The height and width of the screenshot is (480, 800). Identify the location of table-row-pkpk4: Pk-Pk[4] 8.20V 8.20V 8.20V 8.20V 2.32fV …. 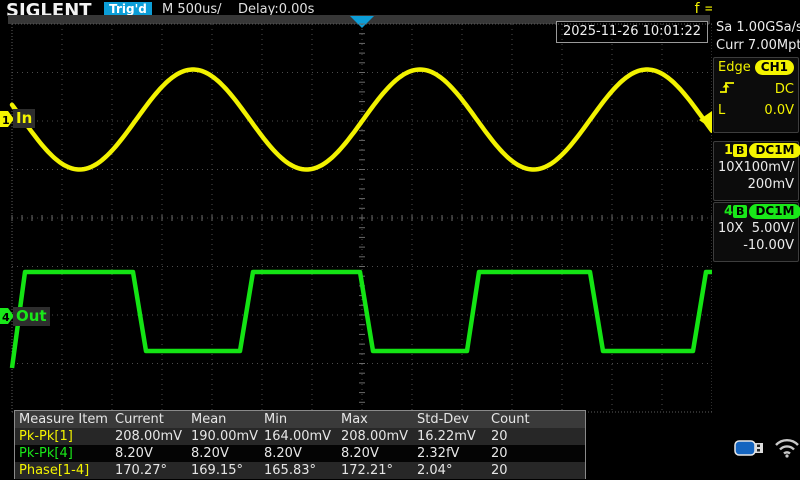
(300, 453).